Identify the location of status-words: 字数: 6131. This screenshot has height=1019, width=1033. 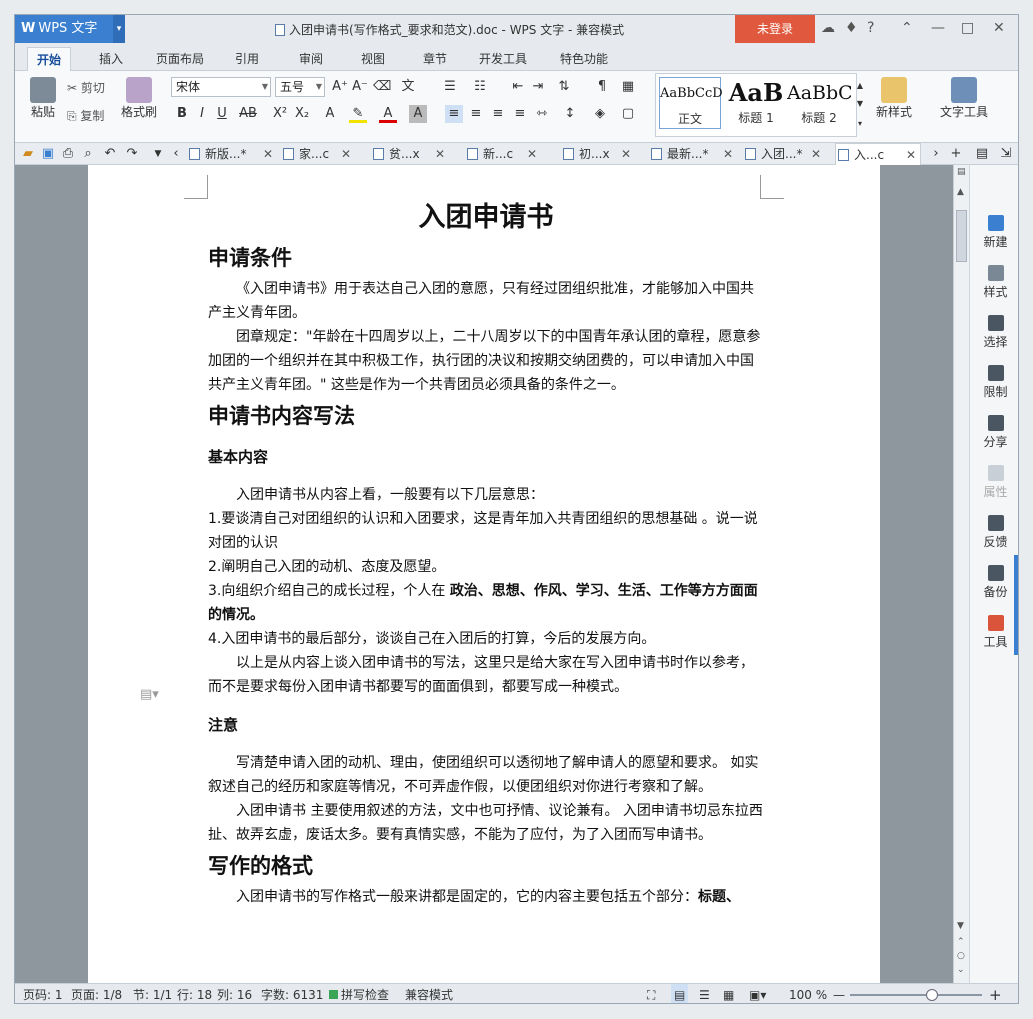
(292, 993).